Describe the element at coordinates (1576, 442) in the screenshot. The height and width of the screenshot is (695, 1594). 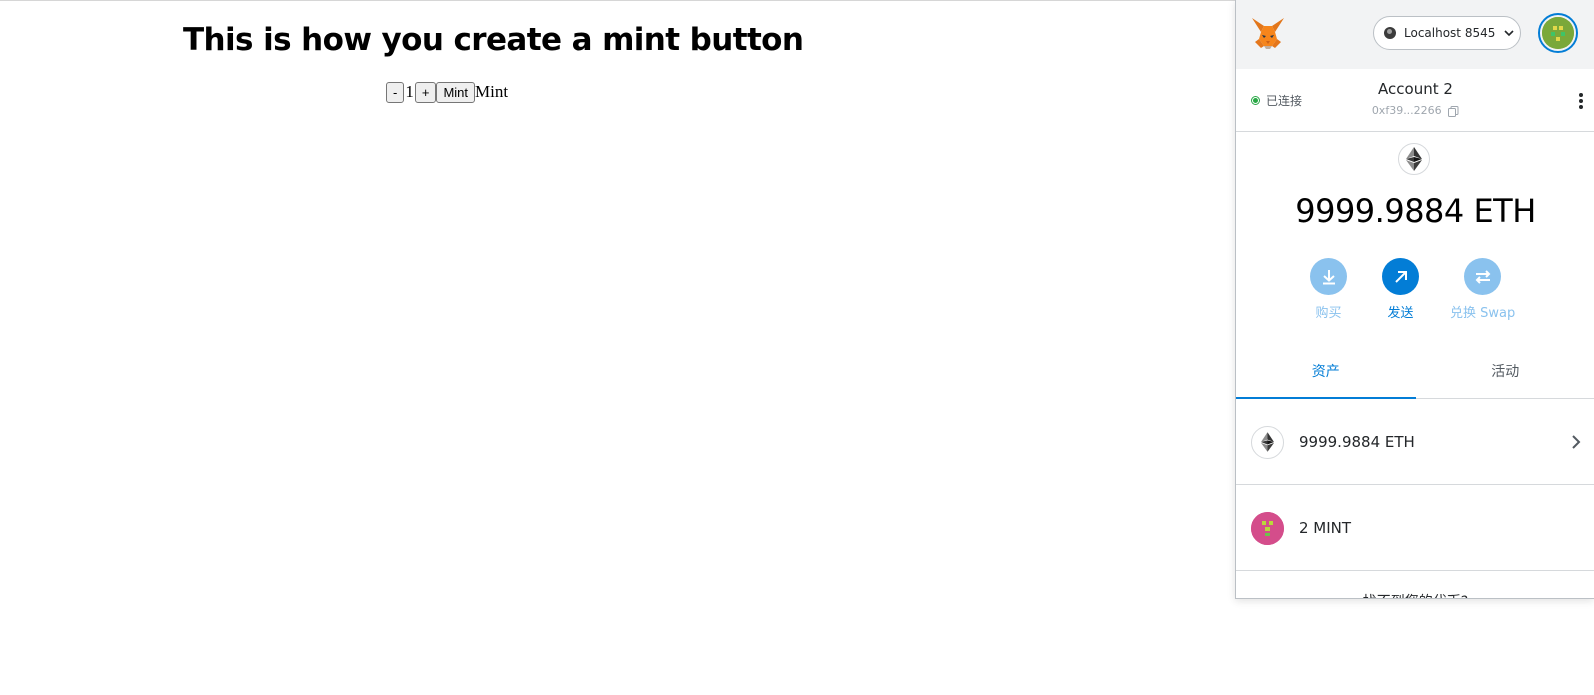
I see `chevron-right-icon` at that location.